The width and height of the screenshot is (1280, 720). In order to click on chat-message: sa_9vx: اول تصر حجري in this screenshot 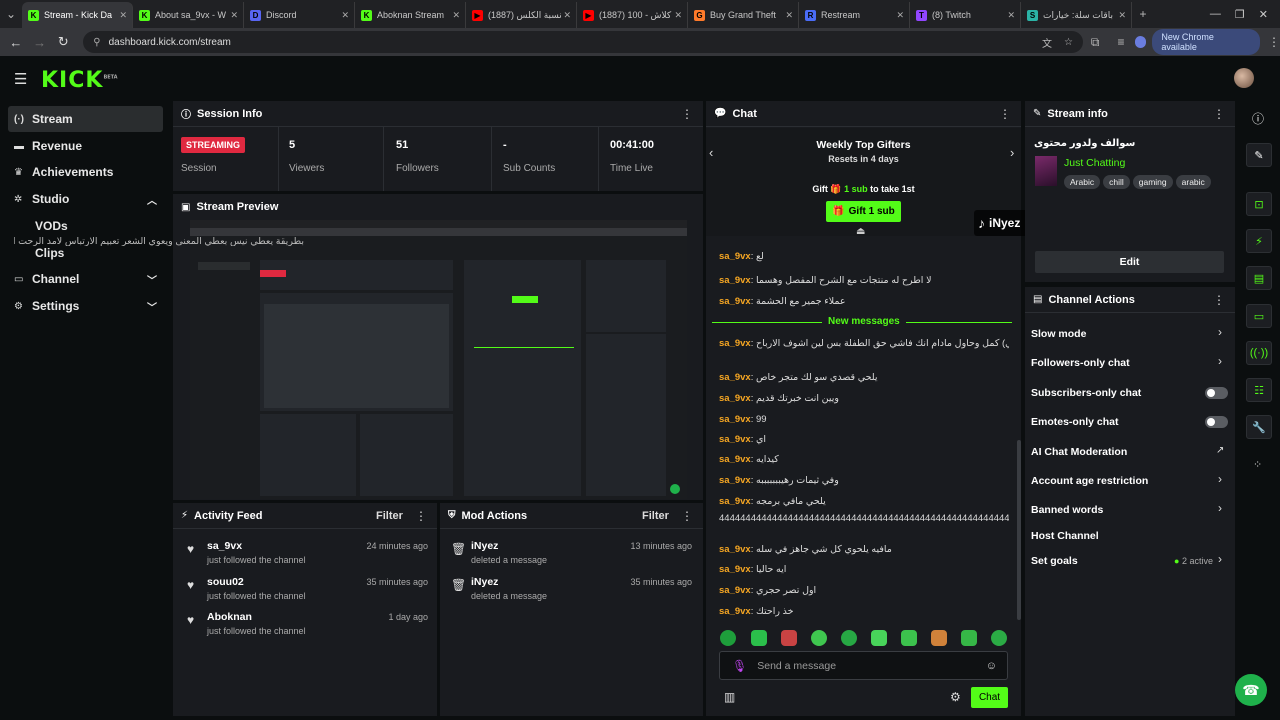, I will do `click(864, 590)`.